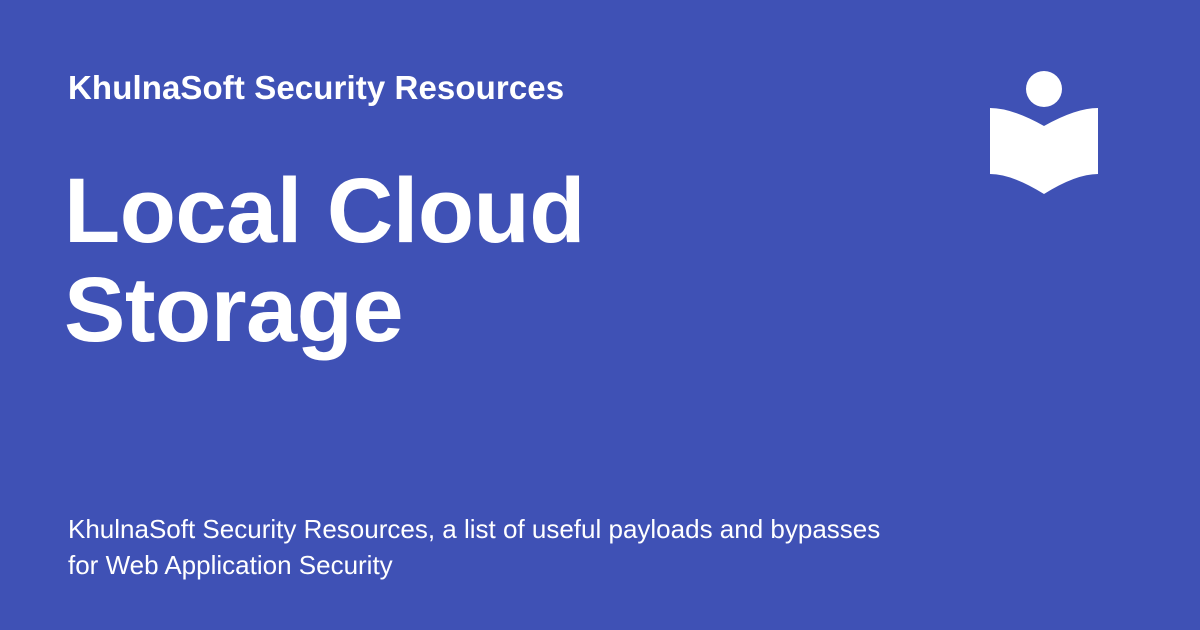 This screenshot has height=630, width=1200. What do you see at coordinates (324, 211) in the screenshot?
I see `page-title-line-1: Local Cloud` at bounding box center [324, 211].